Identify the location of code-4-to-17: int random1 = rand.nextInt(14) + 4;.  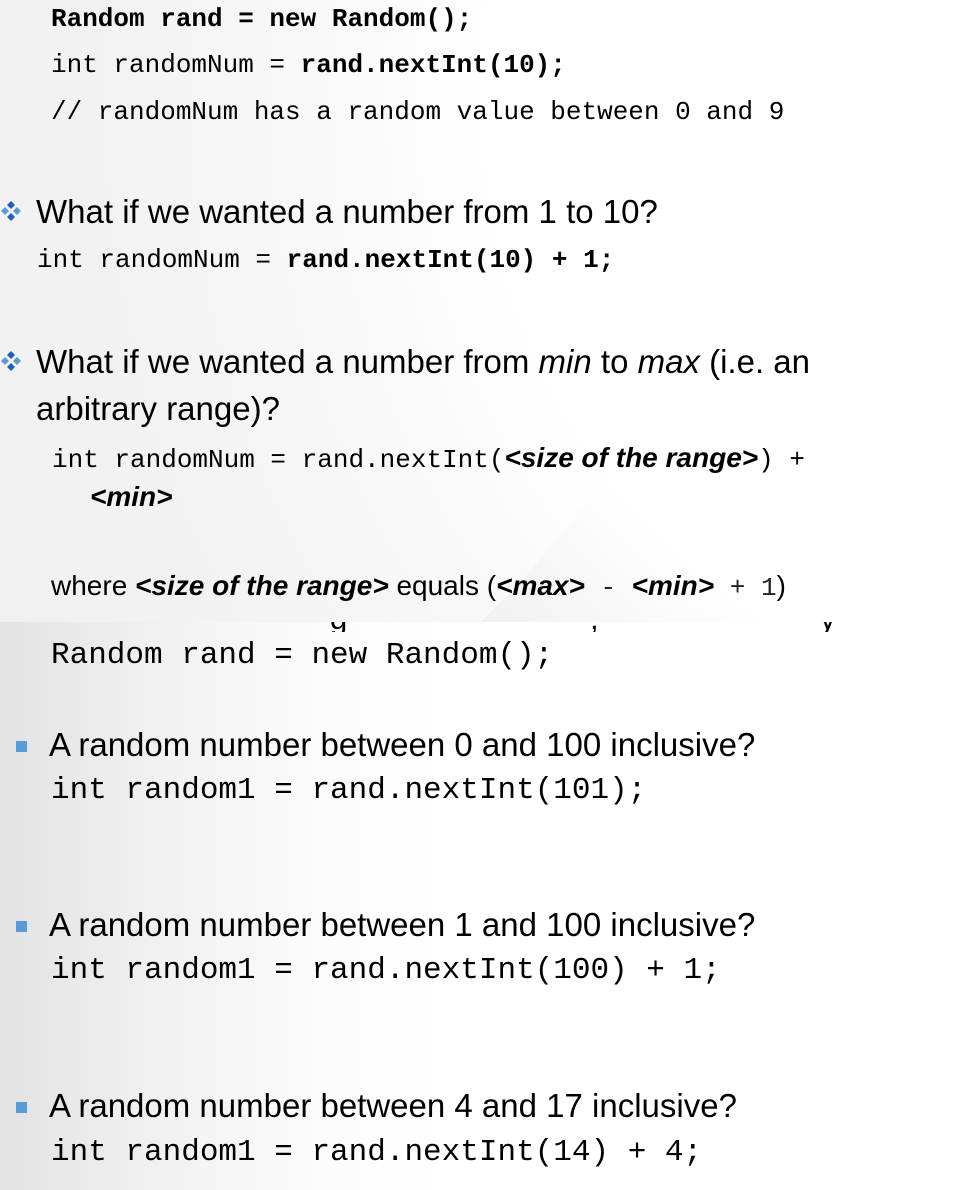
(377, 1152).